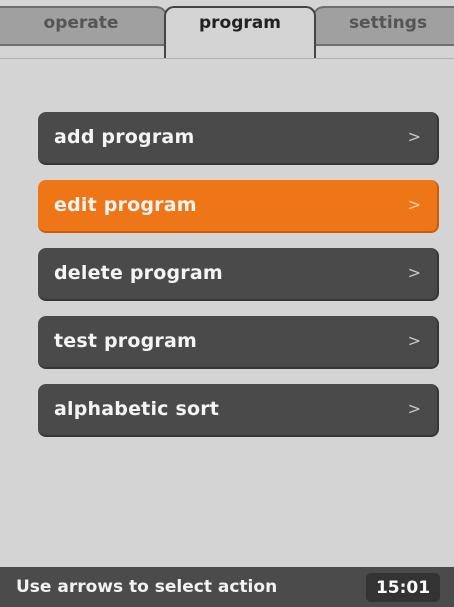  Describe the element at coordinates (238, 410) in the screenshot. I see `menu-item-alphabetic-sort: alphabetic sort >` at that location.